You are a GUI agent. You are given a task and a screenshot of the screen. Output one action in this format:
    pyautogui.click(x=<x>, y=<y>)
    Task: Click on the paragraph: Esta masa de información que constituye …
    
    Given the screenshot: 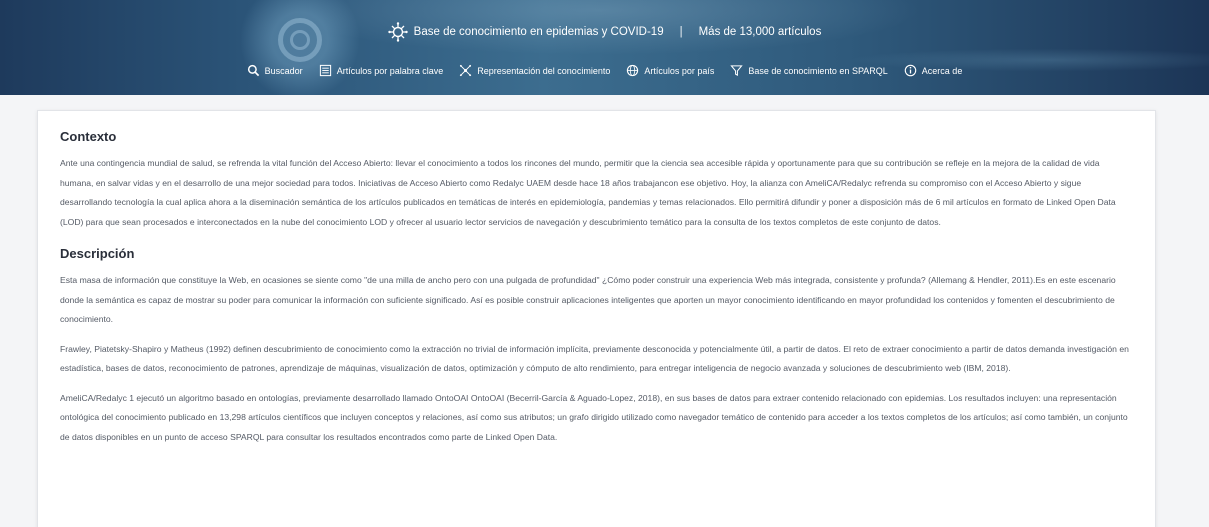 What is the action you would take?
    pyautogui.click(x=588, y=299)
    